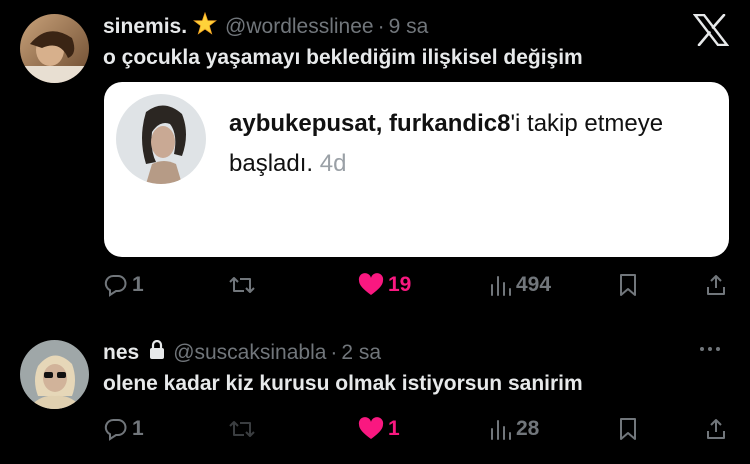 The image size is (750, 464). Describe the element at coordinates (361, 353) in the screenshot. I see `timestamp: 2 sa` at that location.